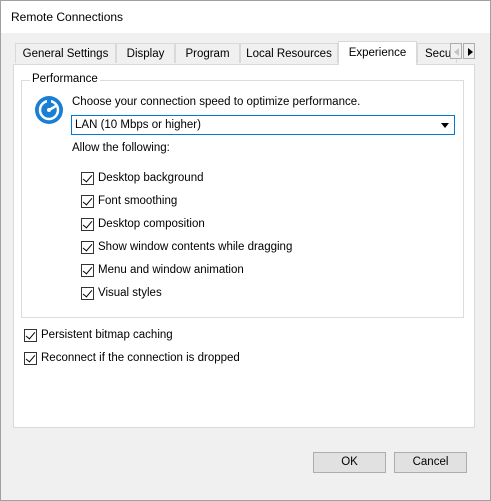  I want to click on chevron-down-icon, so click(445, 125).